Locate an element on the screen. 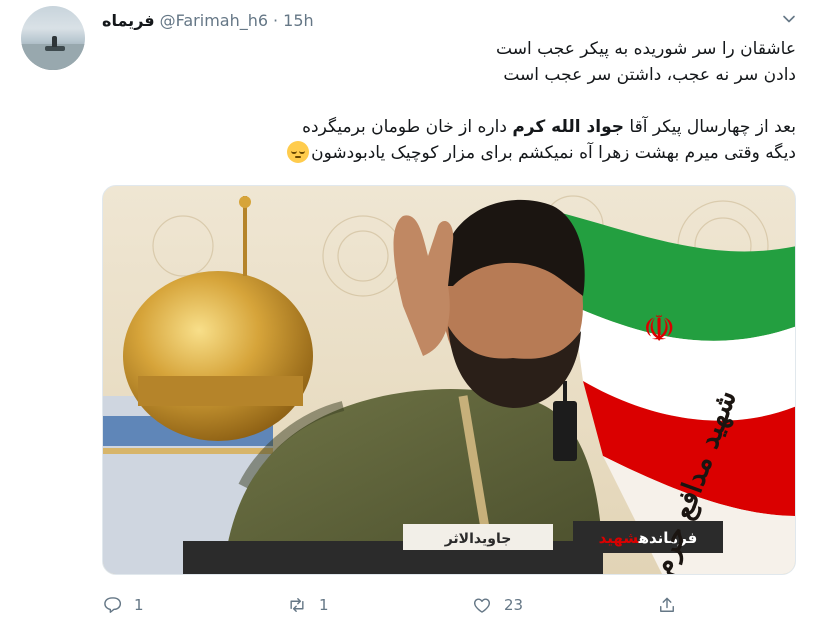  label-commander-martyr: شهید is located at coordinates (619, 538).